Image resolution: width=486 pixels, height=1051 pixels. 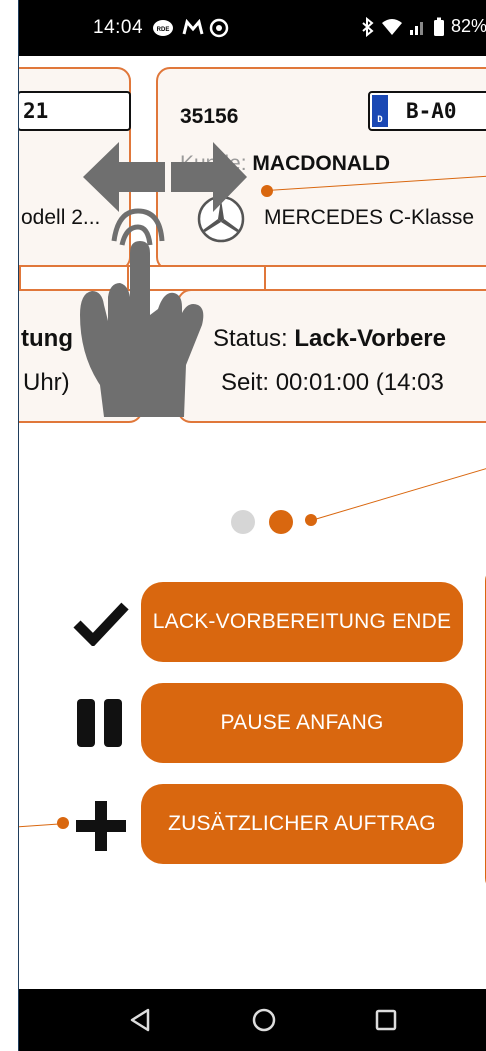 What do you see at coordinates (264, 1020) in the screenshot?
I see `home-icon` at bounding box center [264, 1020].